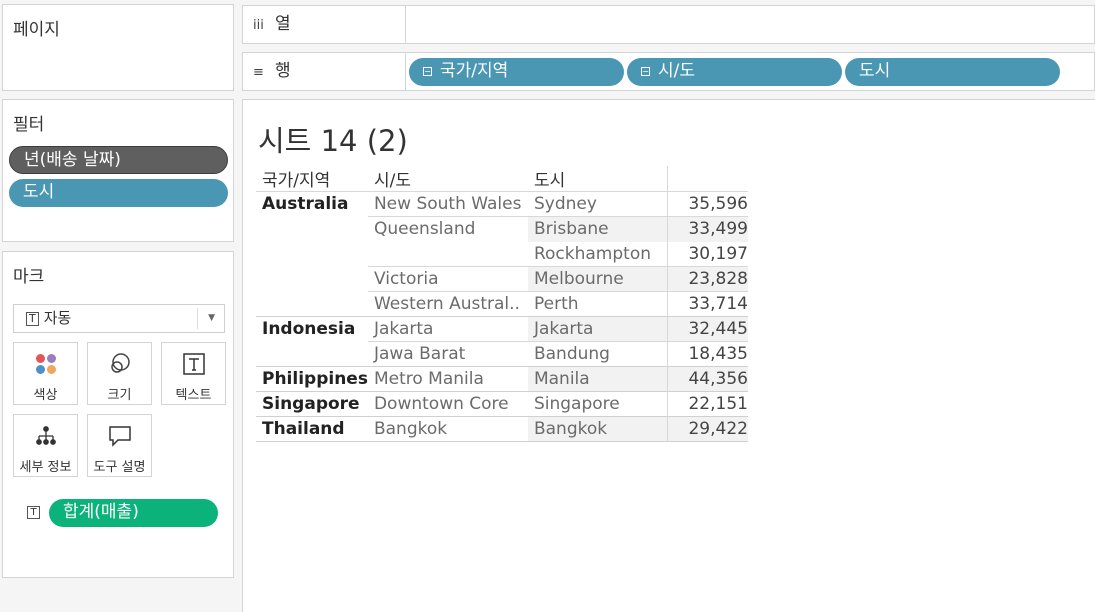 The height and width of the screenshot is (612, 1095). I want to click on table-row: Australia New South Wales Sydney 35,596, so click(502, 204).